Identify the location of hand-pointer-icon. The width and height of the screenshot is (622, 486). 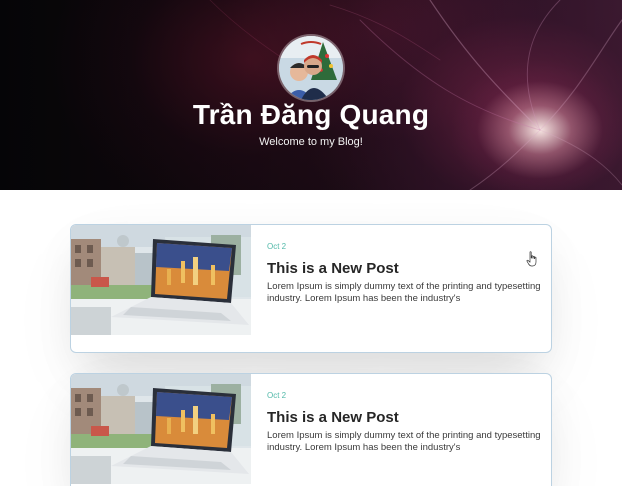
(531, 259).